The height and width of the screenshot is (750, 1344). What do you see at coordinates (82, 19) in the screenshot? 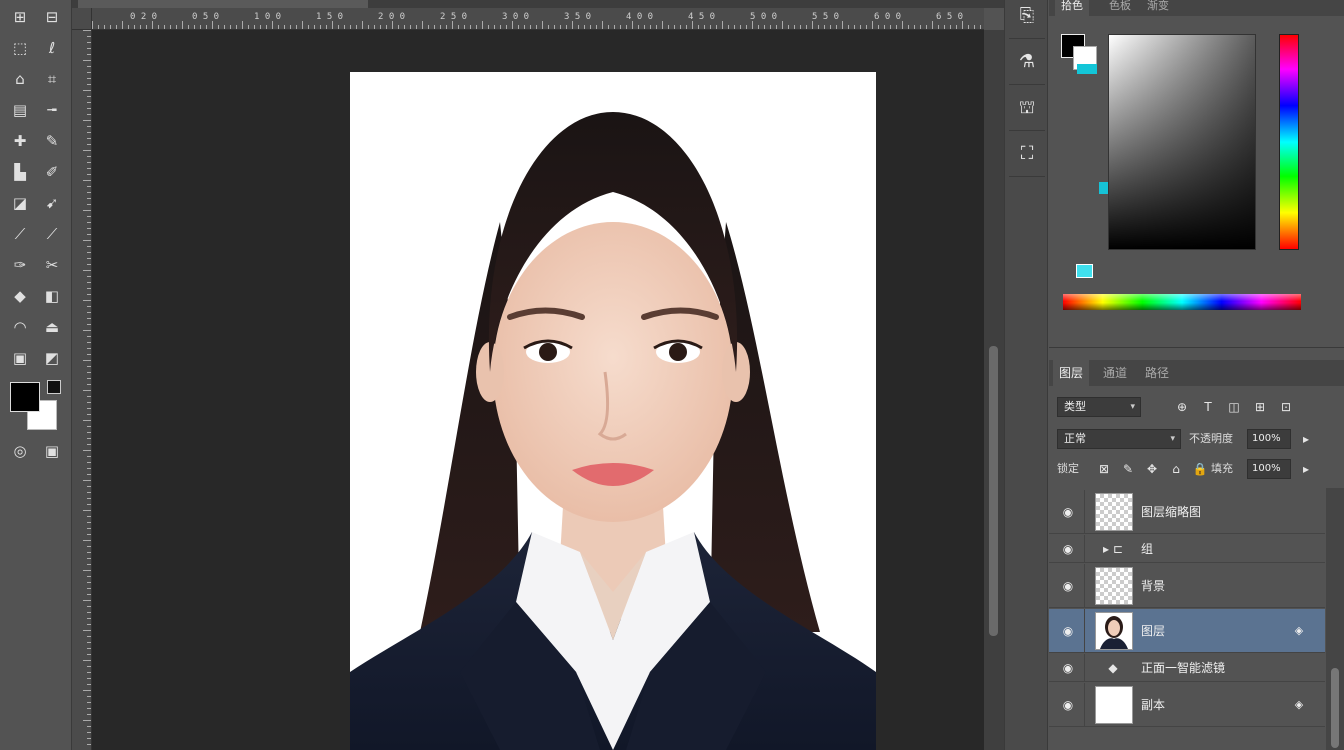
I see `ruler-corner` at bounding box center [82, 19].